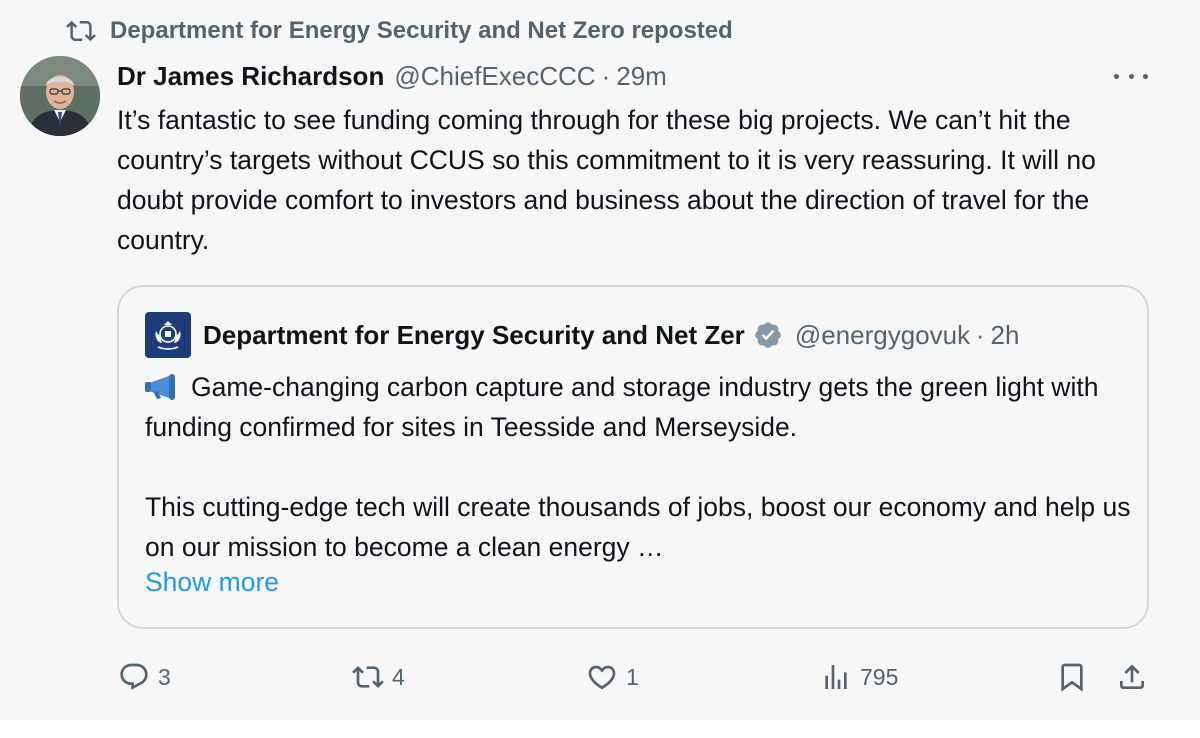  I want to click on reply-button: 3, so click(144, 677).